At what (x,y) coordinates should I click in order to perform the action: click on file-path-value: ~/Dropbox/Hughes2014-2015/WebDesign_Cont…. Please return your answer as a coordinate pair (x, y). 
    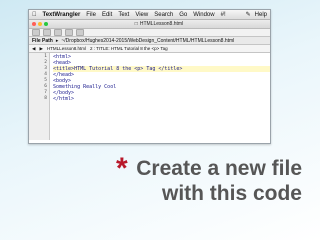
    Looking at the image, I should click on (148, 40).